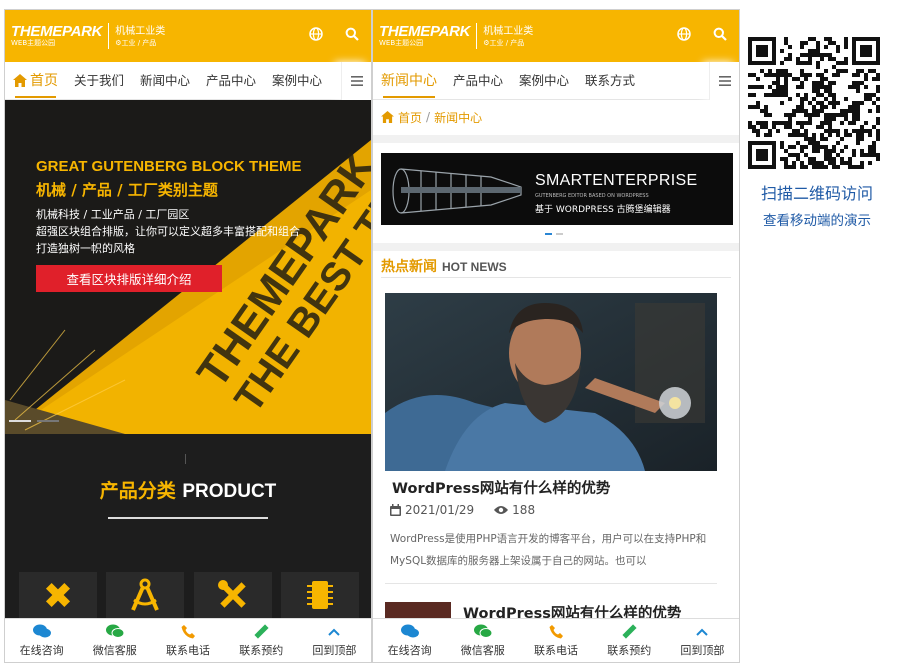  I want to click on craftsman-photo, so click(551, 382).